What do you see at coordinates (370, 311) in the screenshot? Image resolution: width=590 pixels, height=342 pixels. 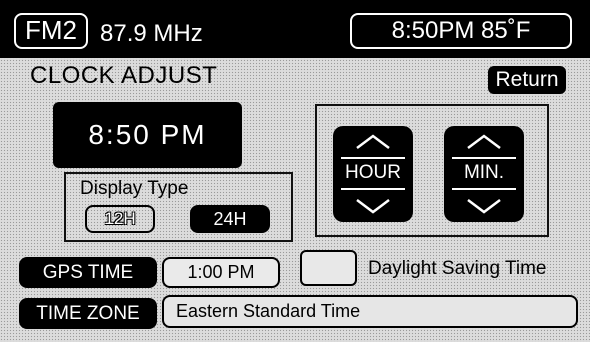 I see `time-zone-field: Eastern Standard Time` at bounding box center [370, 311].